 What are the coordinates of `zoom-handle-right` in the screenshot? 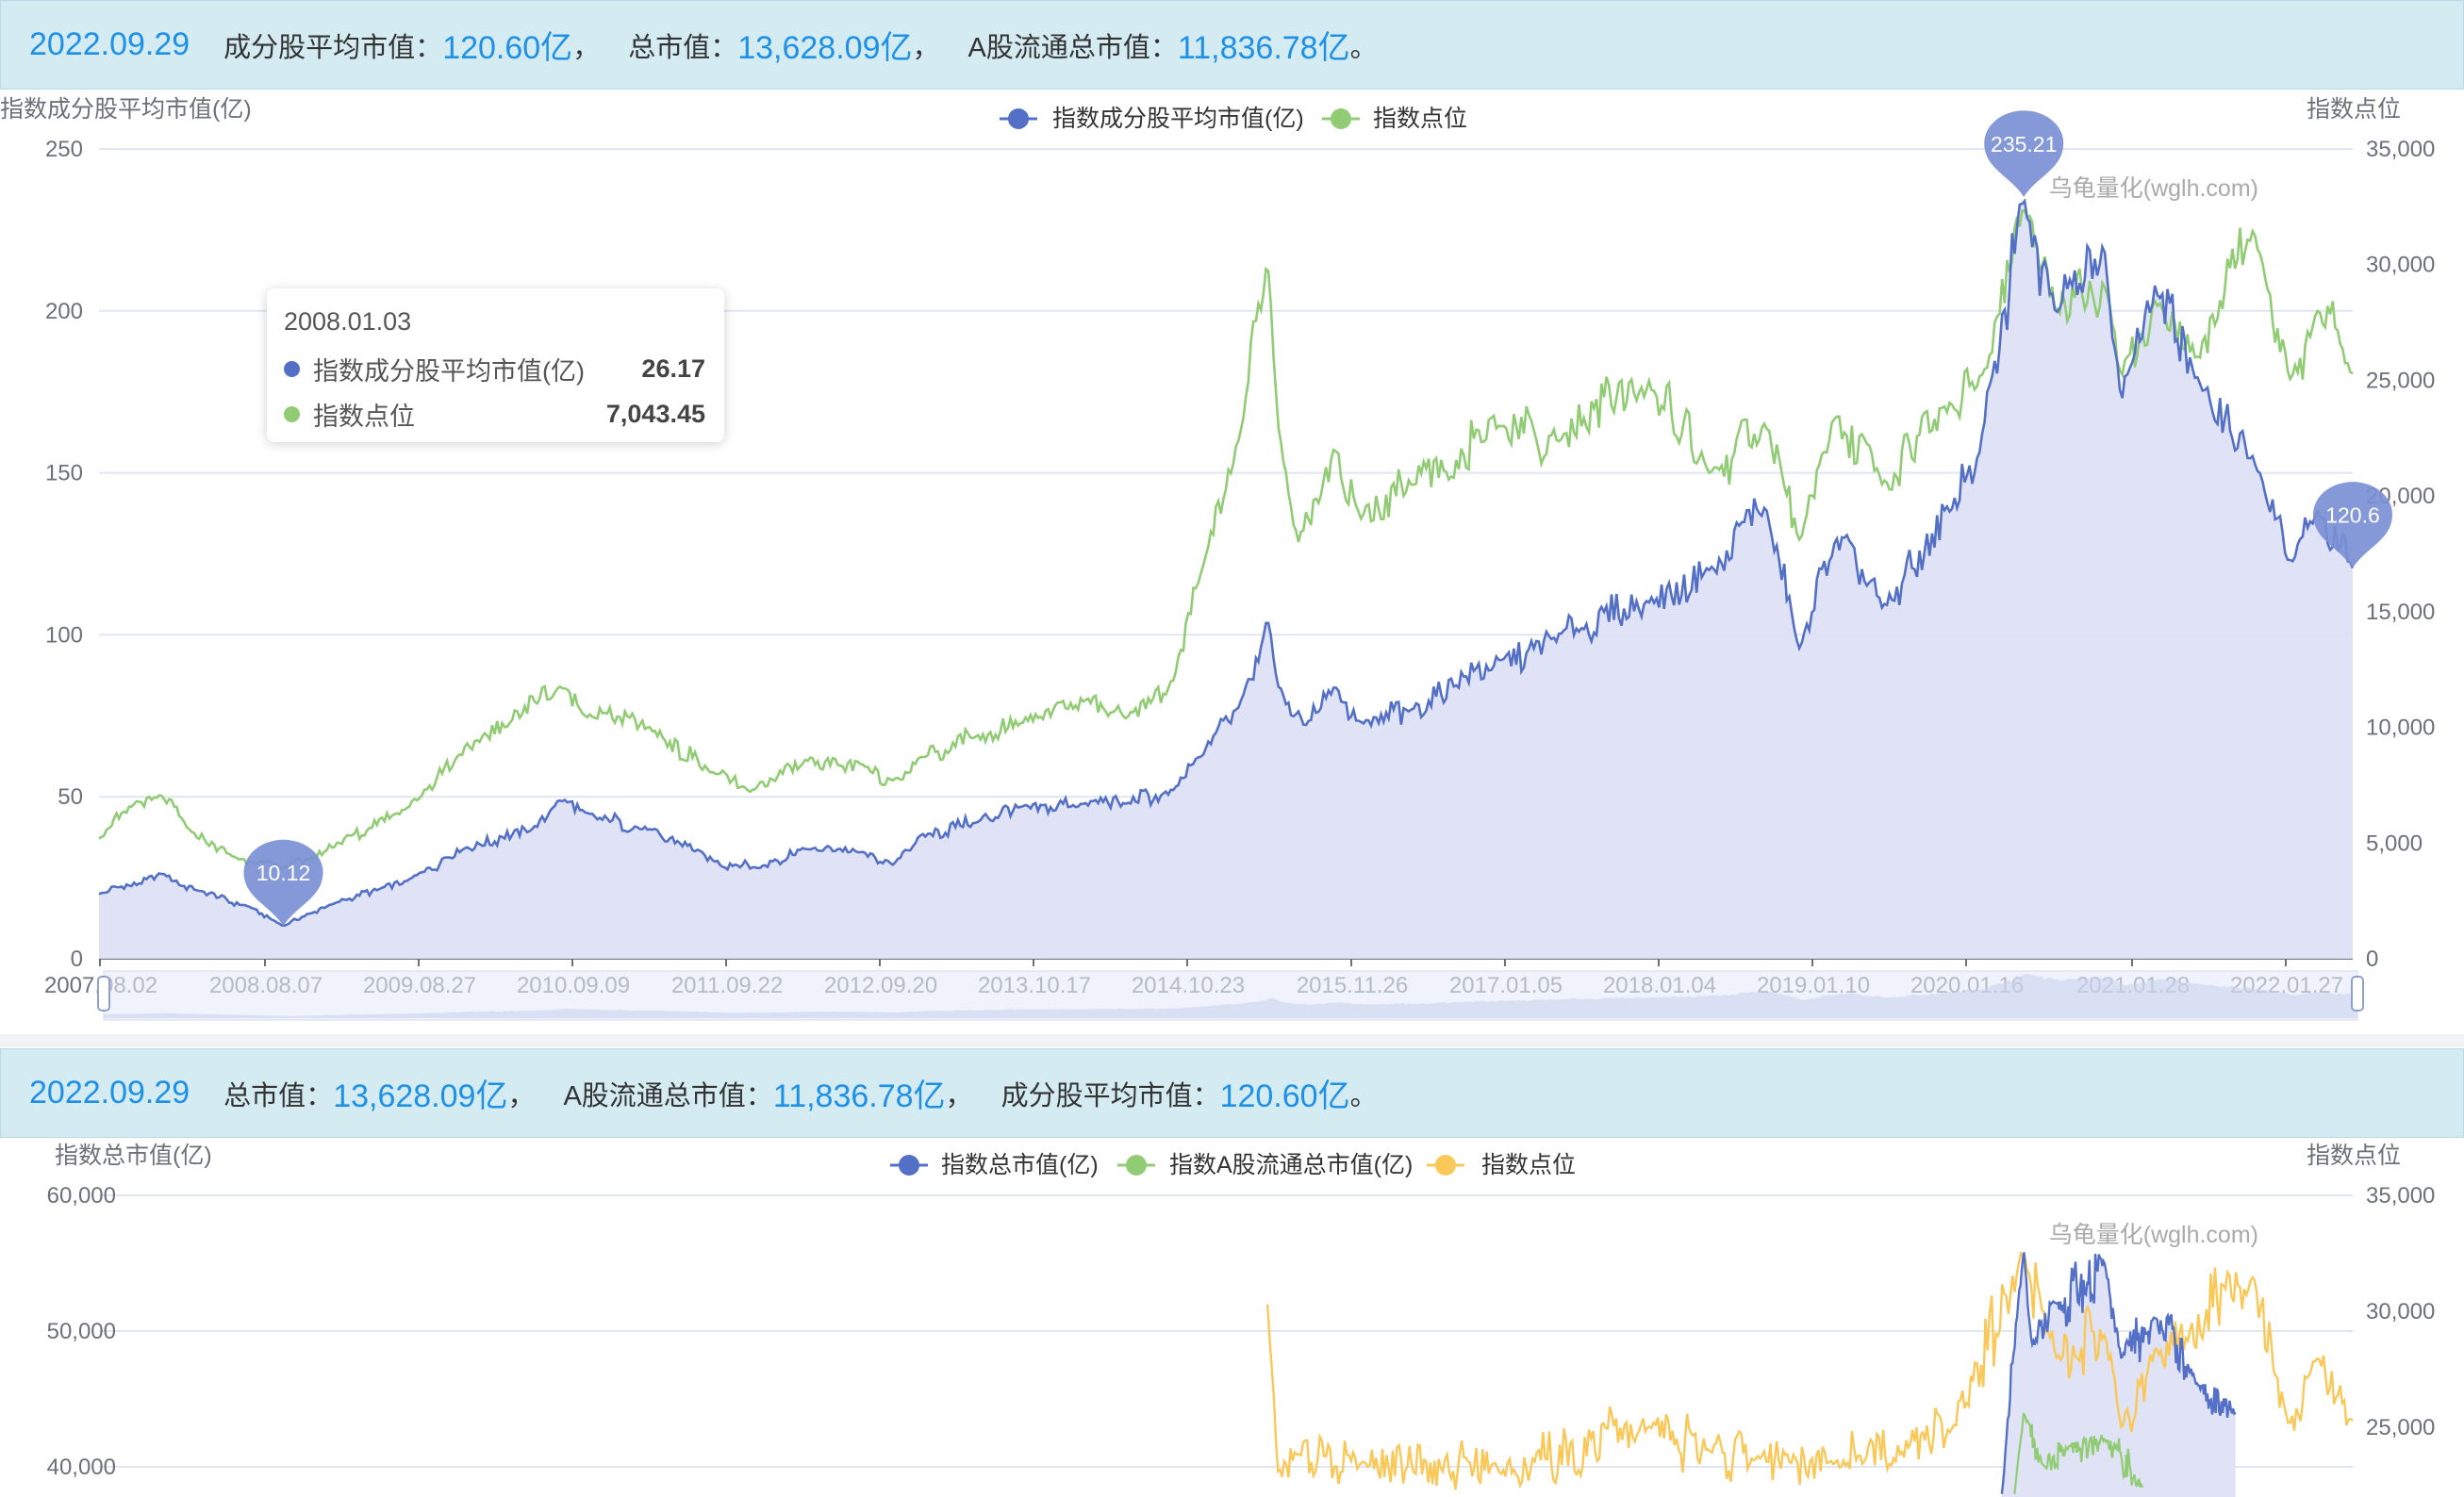 It's located at (2357, 994).